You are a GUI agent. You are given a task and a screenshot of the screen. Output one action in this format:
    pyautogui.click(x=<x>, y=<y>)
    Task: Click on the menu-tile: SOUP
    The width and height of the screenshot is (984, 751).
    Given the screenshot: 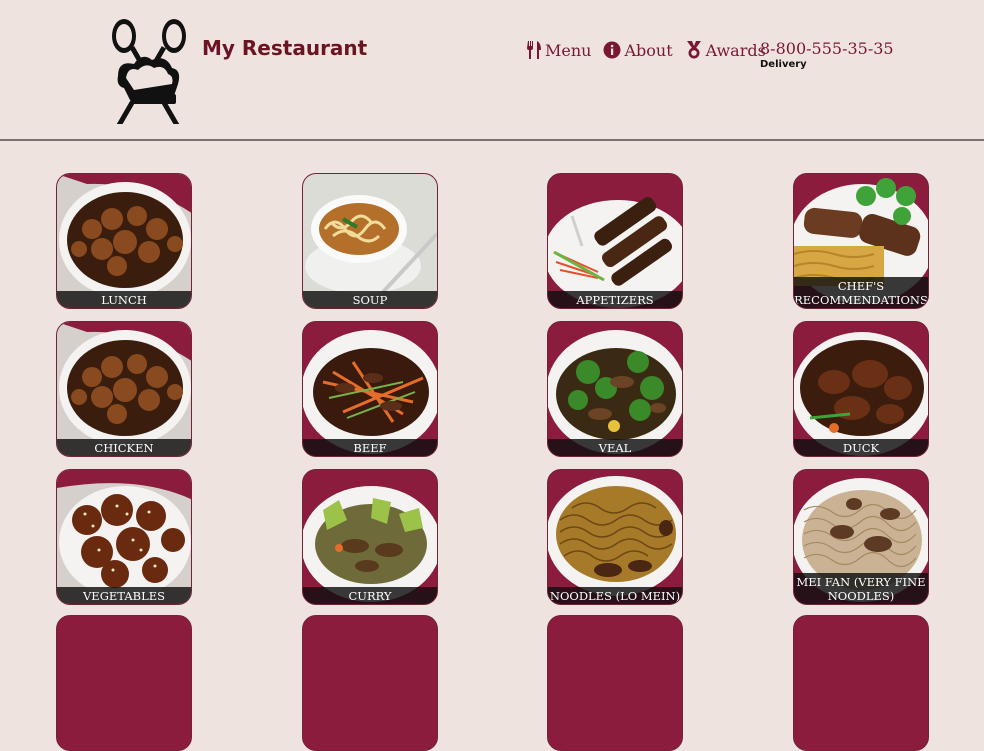 What is the action you would take?
    pyautogui.click(x=370, y=241)
    